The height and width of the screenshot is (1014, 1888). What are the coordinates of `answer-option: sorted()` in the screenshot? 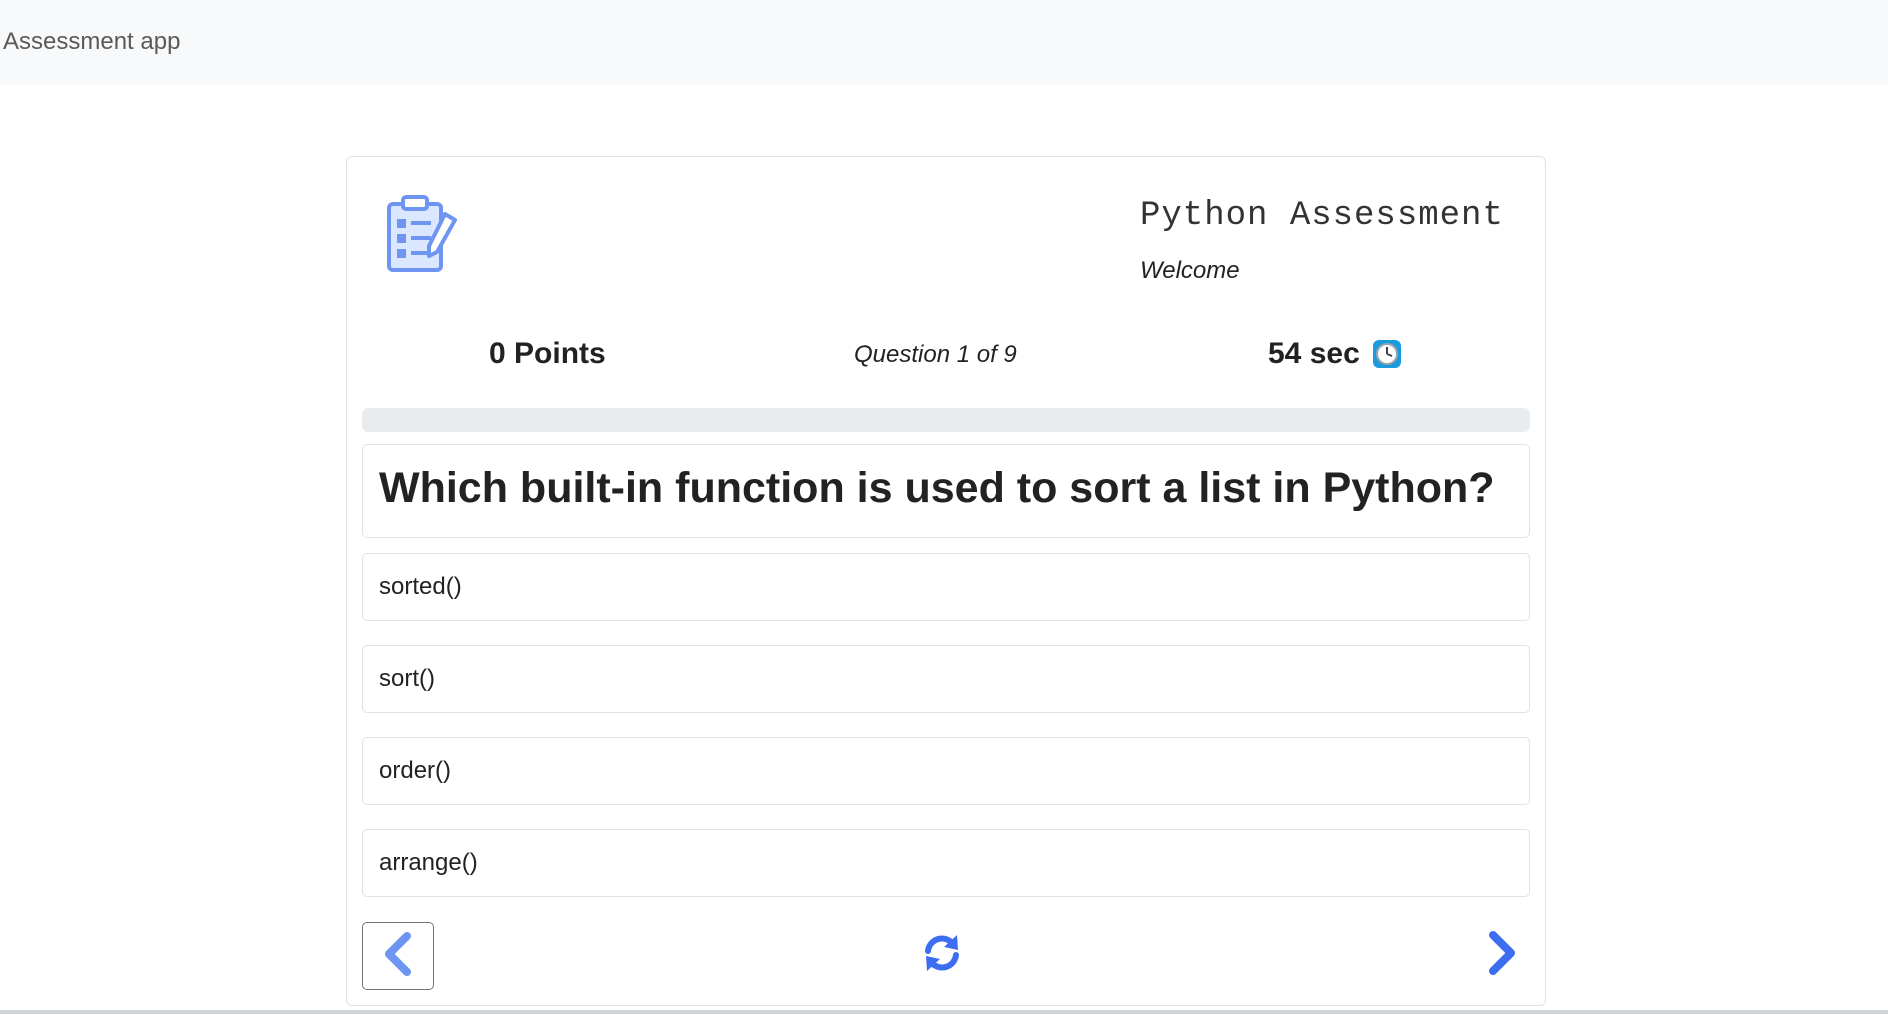 It's located at (946, 587).